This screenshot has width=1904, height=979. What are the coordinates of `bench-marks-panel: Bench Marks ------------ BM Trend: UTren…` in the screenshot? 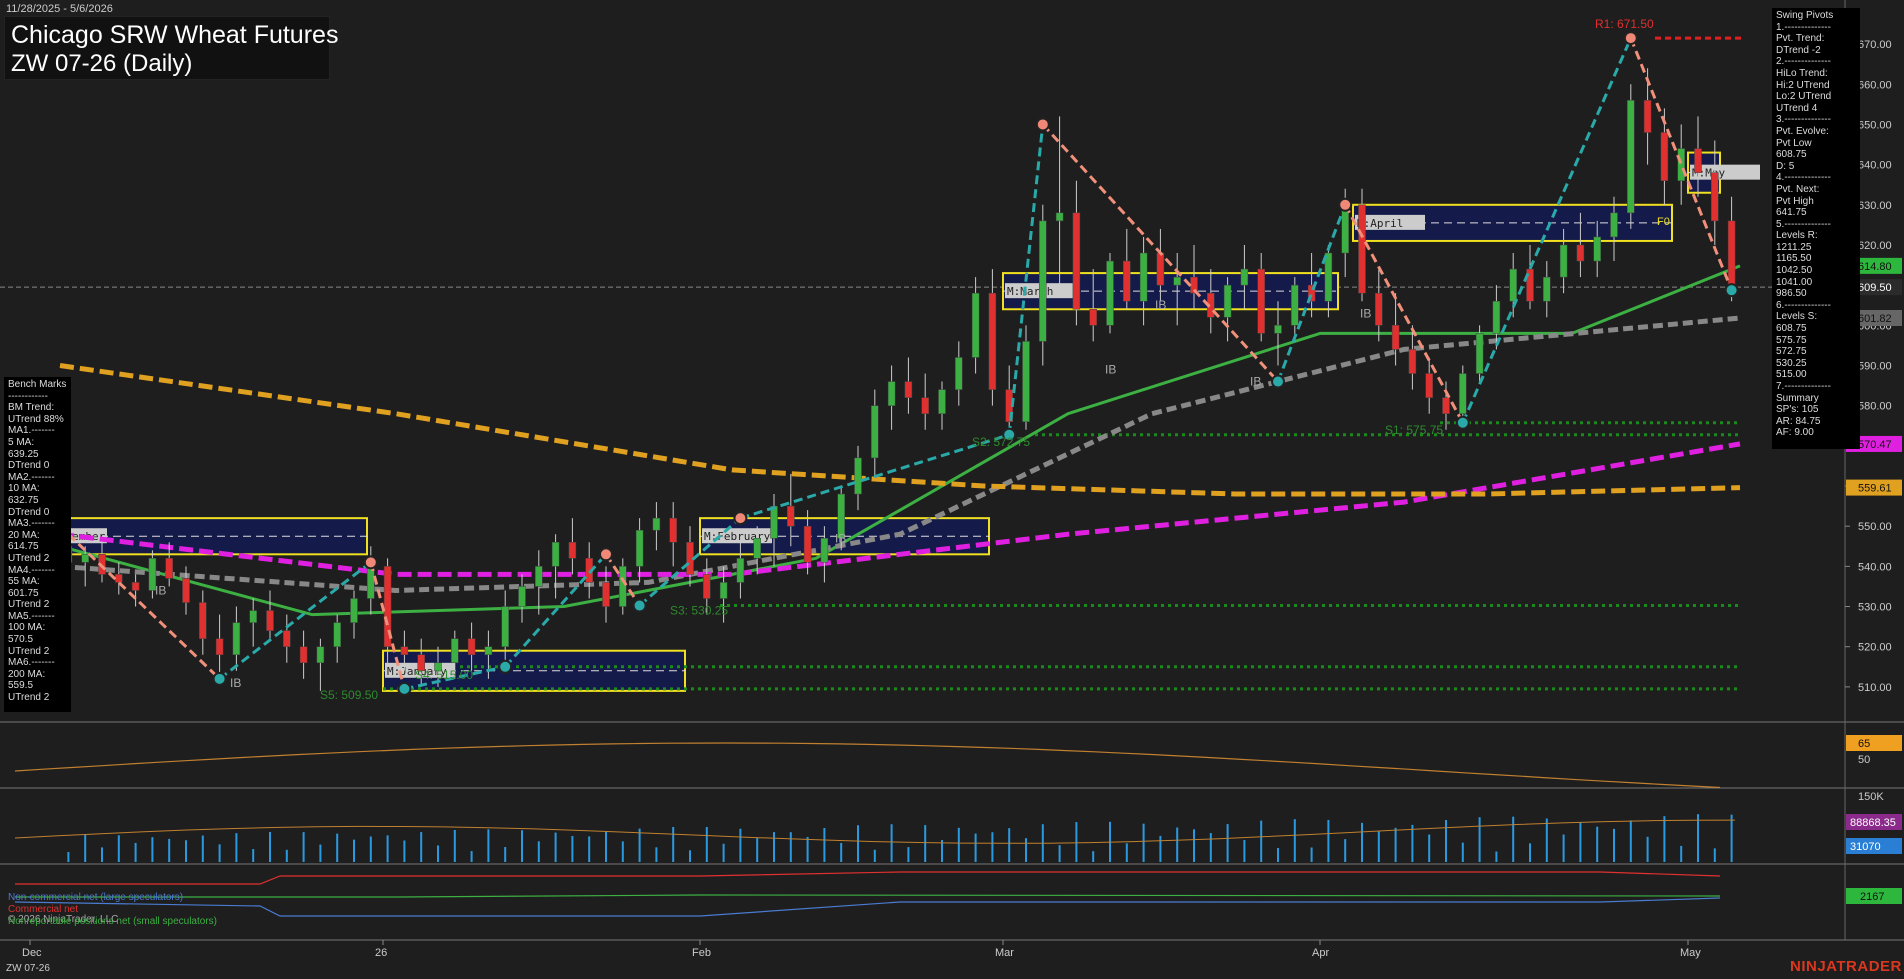 It's located at (37, 544).